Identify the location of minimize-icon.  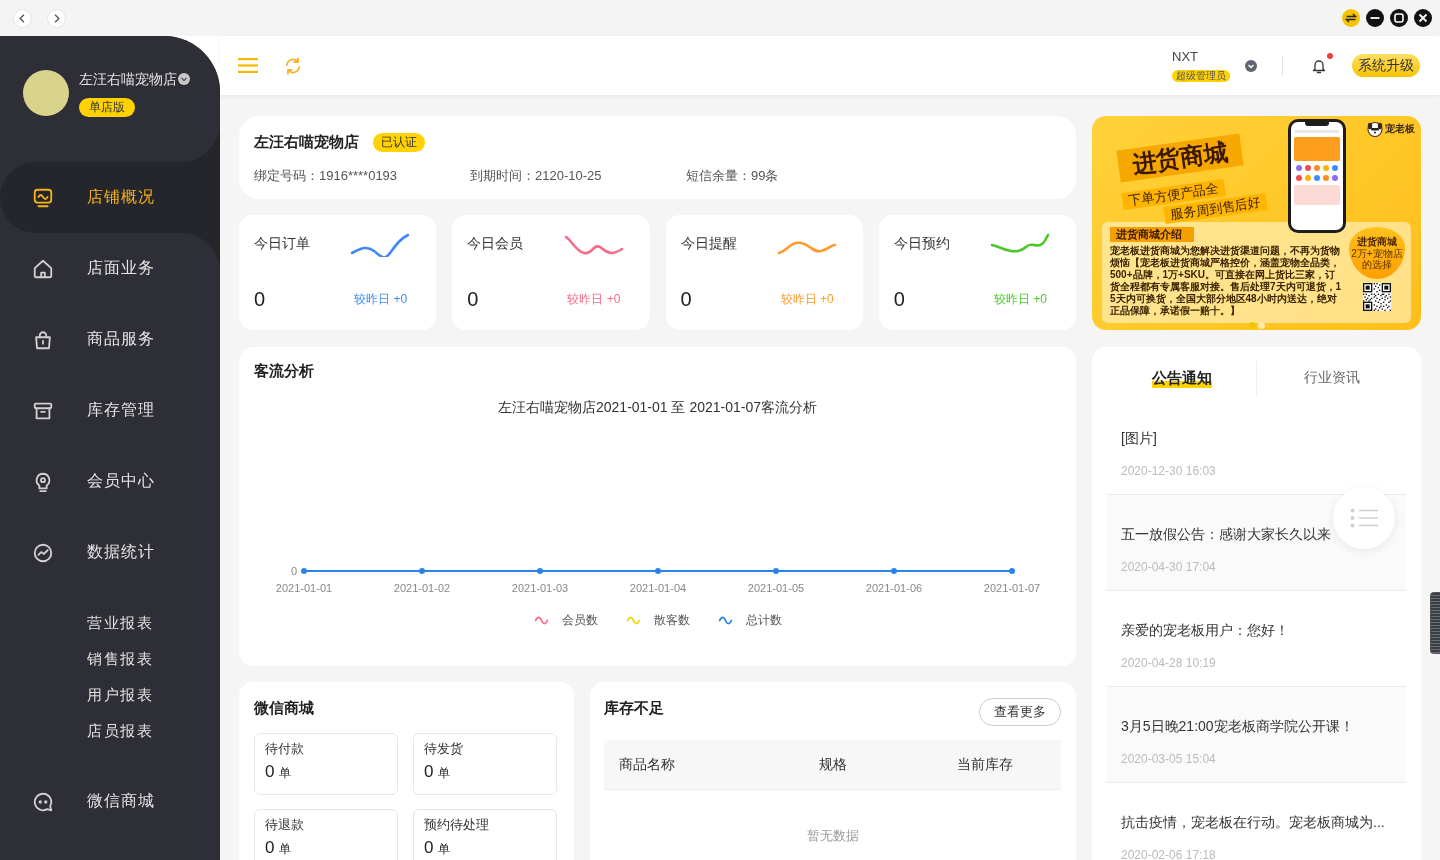
(1375, 18).